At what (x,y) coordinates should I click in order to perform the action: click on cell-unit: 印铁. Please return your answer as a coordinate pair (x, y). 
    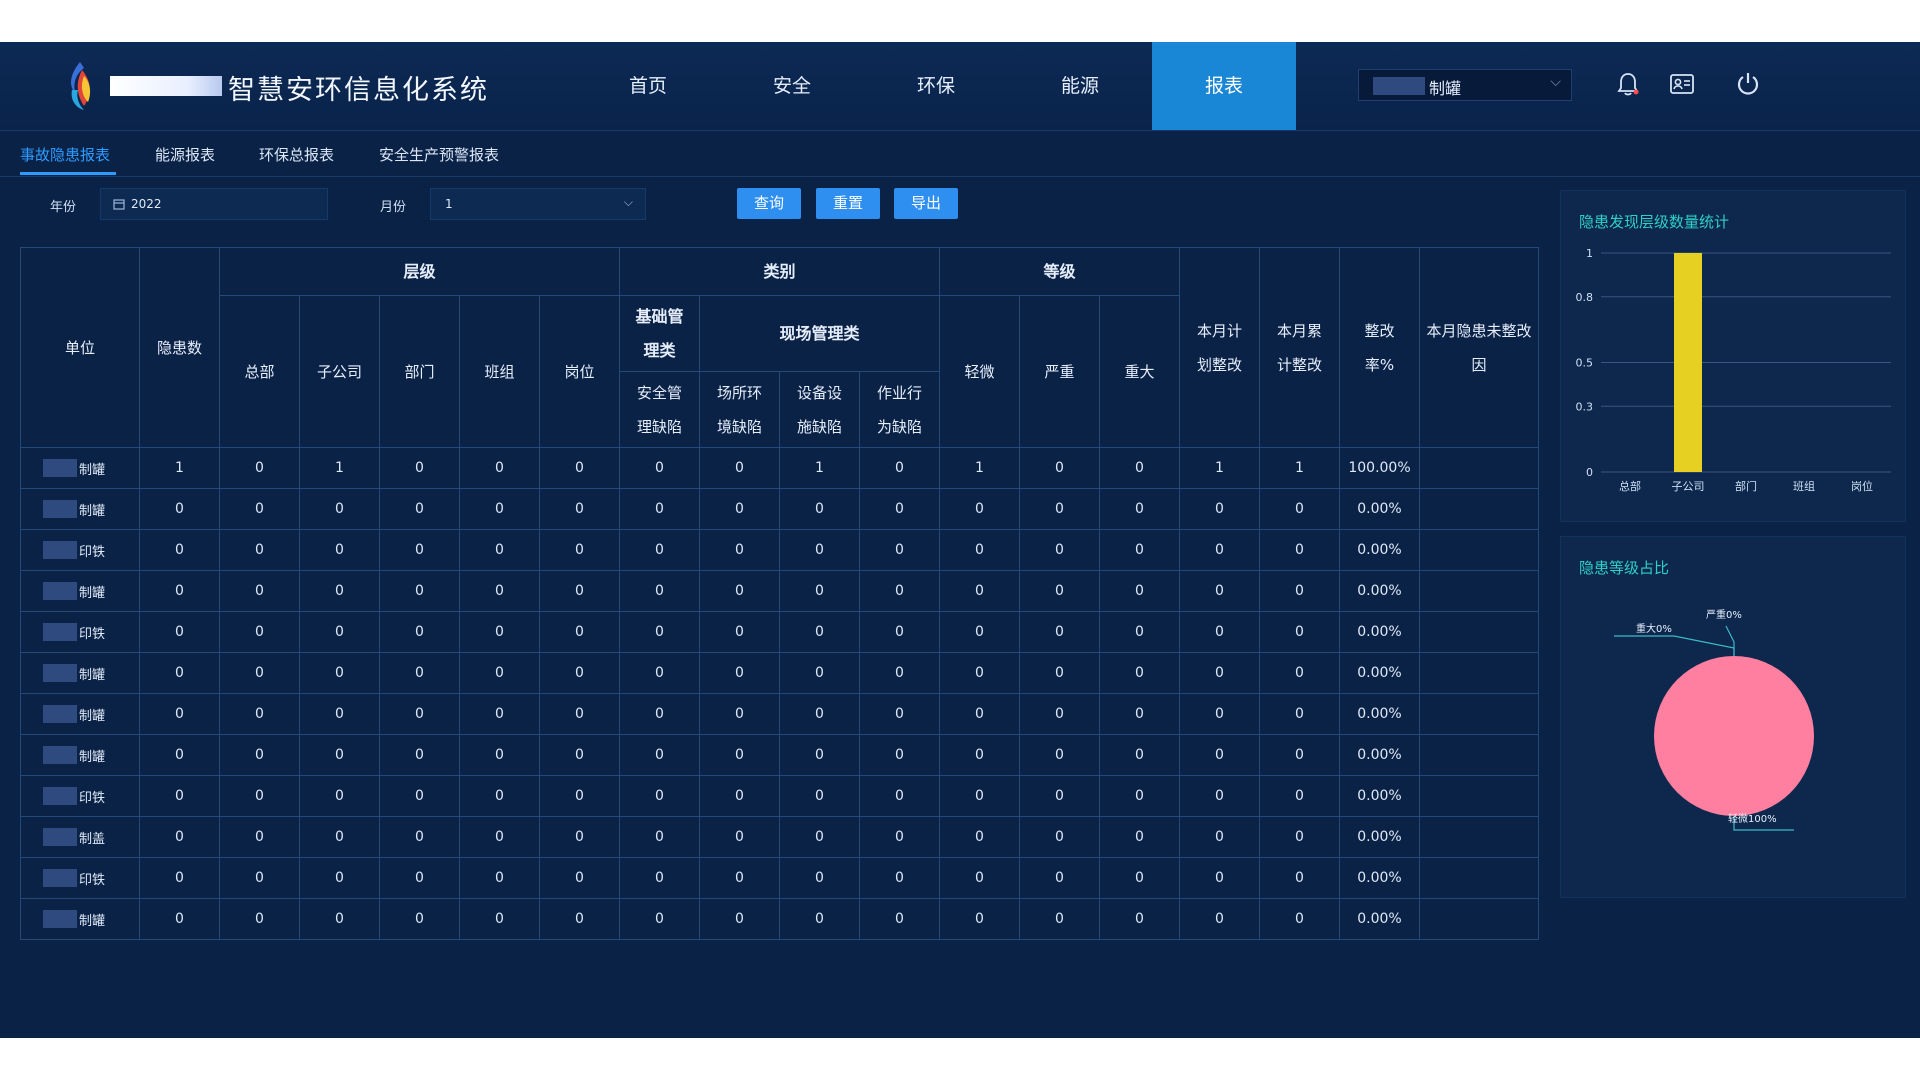
    Looking at the image, I should click on (80, 796).